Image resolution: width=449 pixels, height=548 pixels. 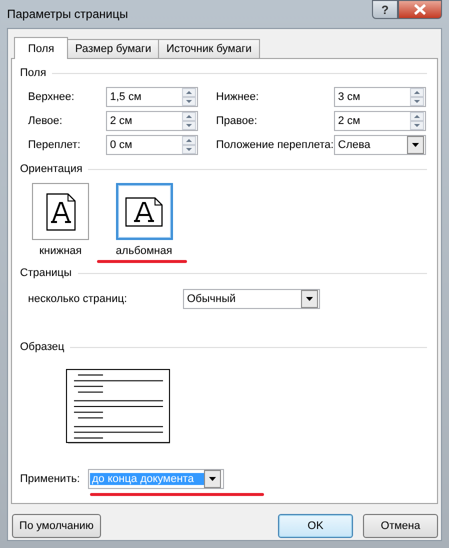 I want to click on dropdown: Слева, so click(x=380, y=145).